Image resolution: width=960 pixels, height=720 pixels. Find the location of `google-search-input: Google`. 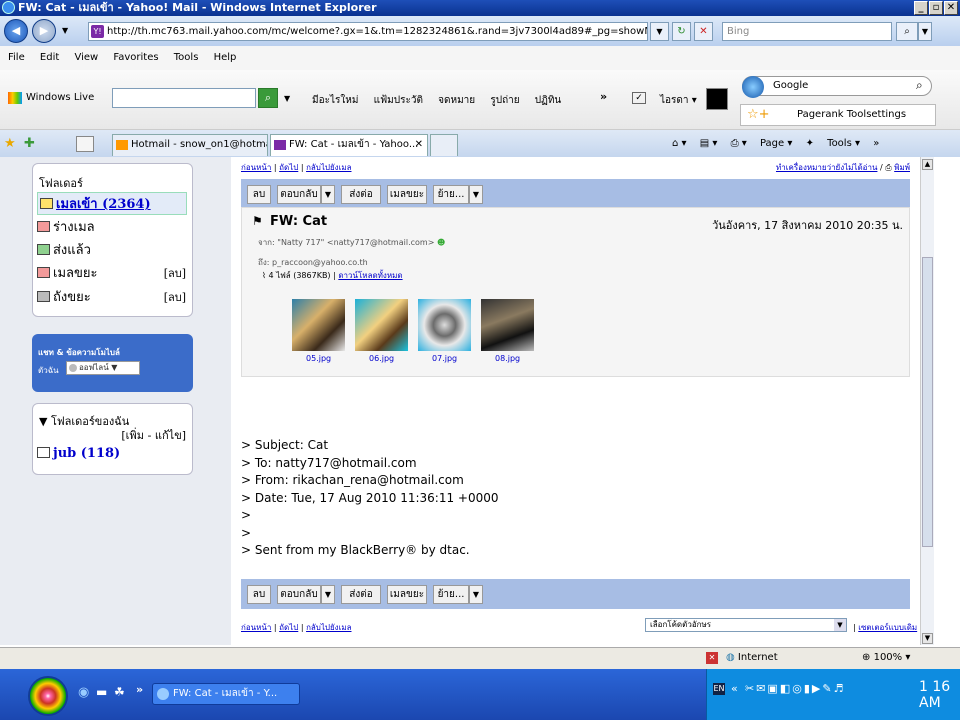

google-search-input: Google is located at coordinates (837, 86).